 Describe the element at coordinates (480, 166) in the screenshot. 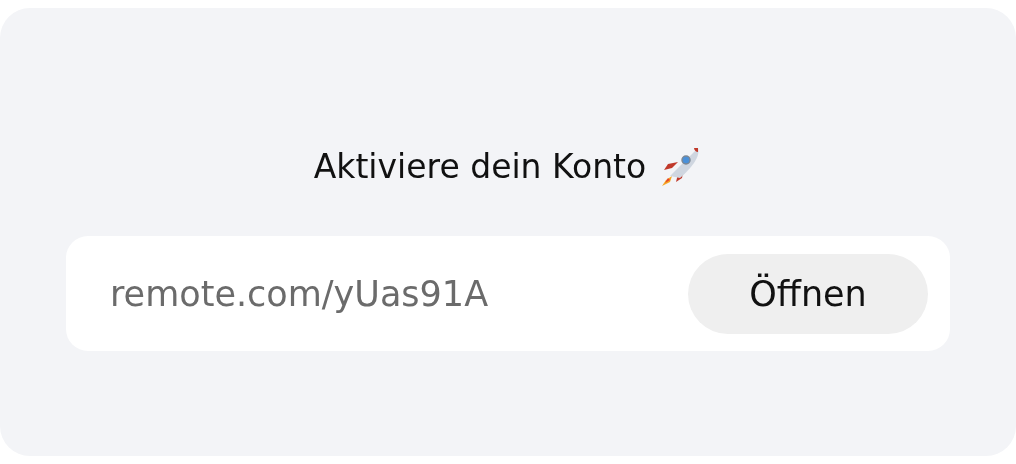

I see `title: Aktiviere dein Konto` at that location.